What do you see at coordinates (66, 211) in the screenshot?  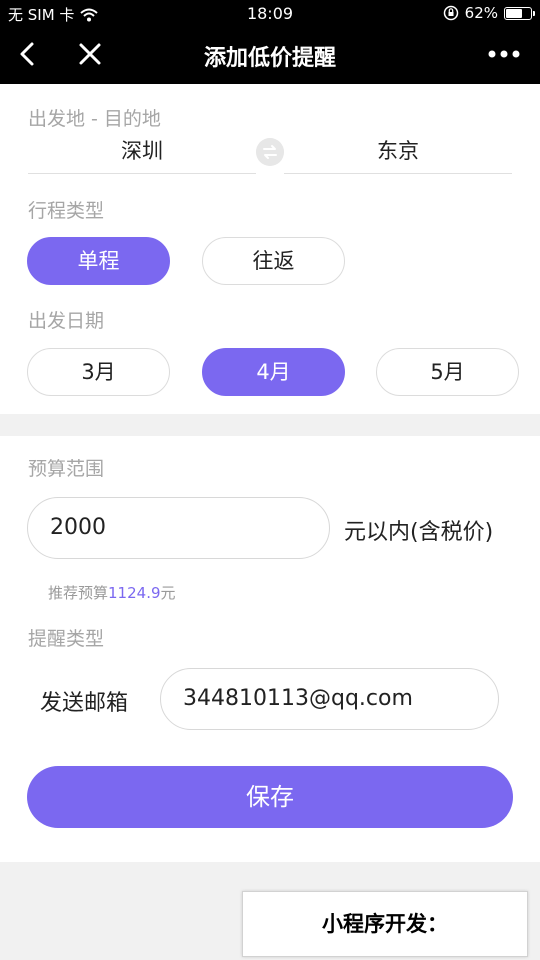 I see `trip-type-label: 行程类型` at bounding box center [66, 211].